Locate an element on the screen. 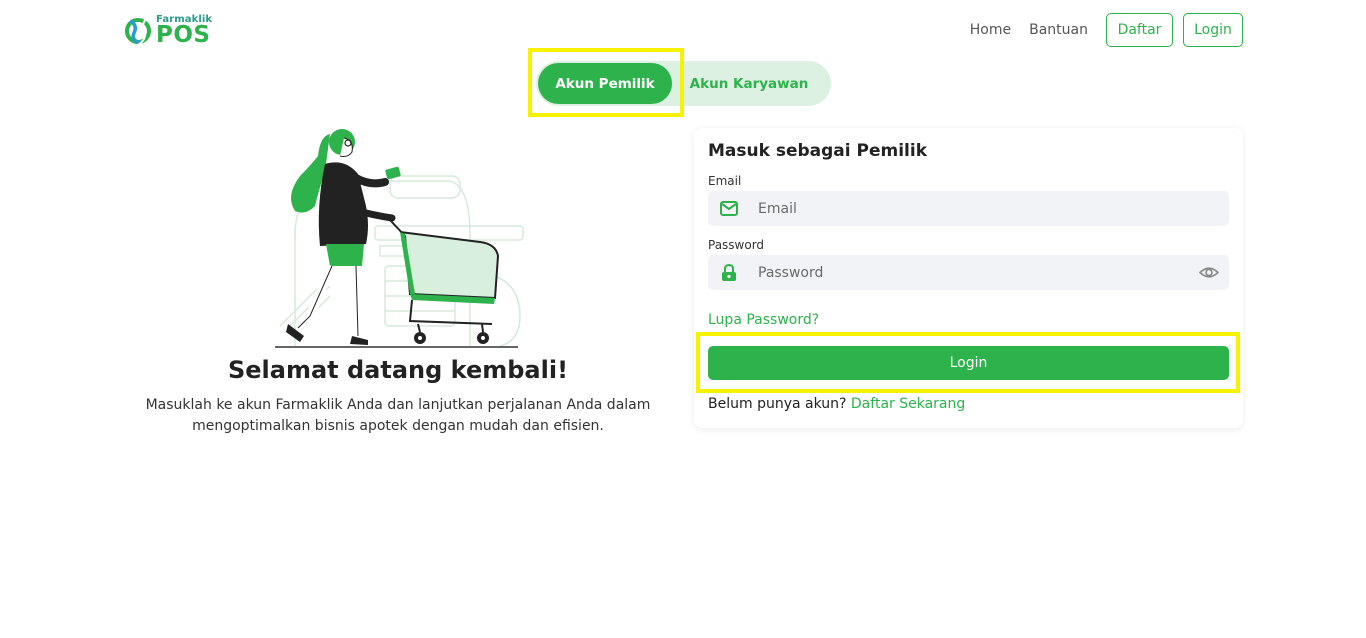 The image size is (1366, 638). lock-icon is located at coordinates (729, 272).